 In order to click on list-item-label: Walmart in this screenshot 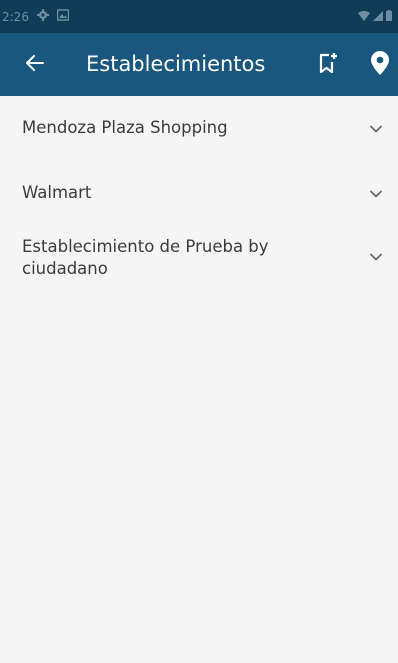, I will do `click(57, 192)`.